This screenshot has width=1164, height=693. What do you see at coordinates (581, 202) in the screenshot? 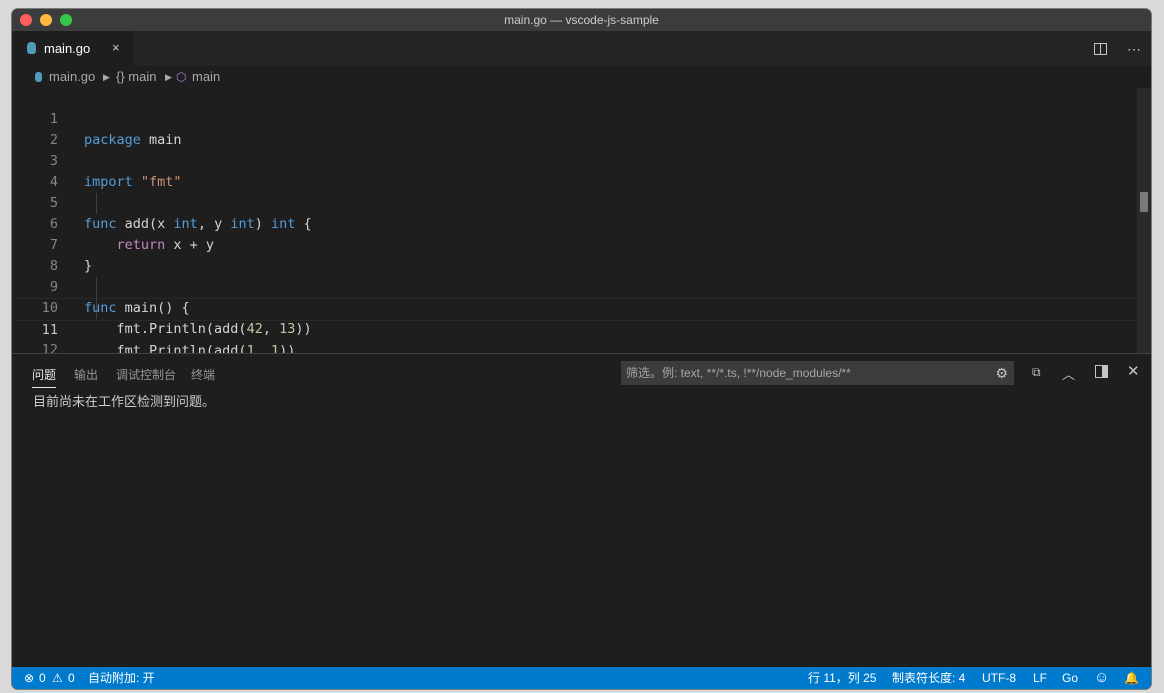
I see `code-line: 5 func add(x int, y int) int {` at bounding box center [581, 202].